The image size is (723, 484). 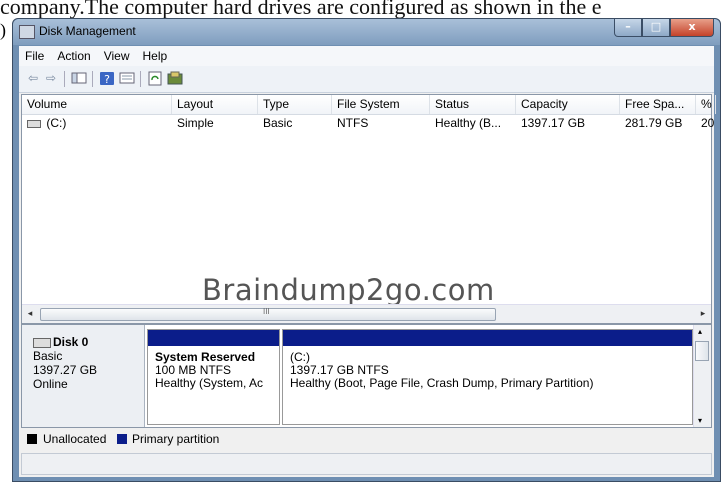 What do you see at coordinates (87, 31) in the screenshot?
I see `window-title: Disk Management` at bounding box center [87, 31].